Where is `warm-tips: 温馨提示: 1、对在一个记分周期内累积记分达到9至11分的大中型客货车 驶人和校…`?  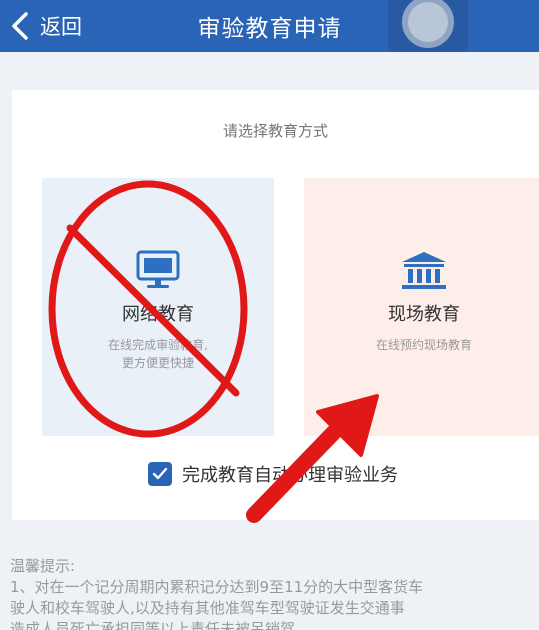
warm-tips: 温馨提示: 1、对在一个记分周期内累积记分达到9至11分的大中型客货车 驶人和校… is located at coordinates (274, 593).